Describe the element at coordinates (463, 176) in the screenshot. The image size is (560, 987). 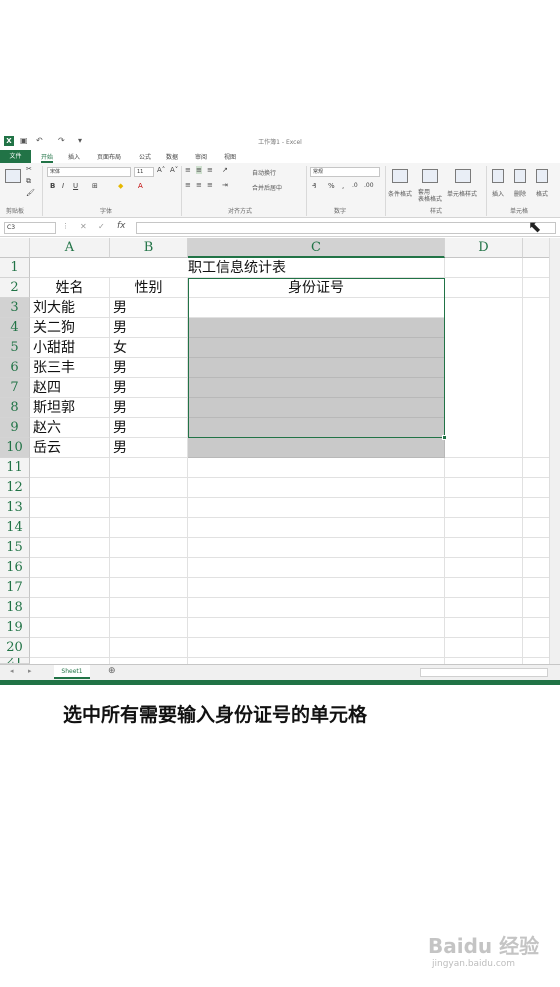
I see `cell-styles-icon` at that location.